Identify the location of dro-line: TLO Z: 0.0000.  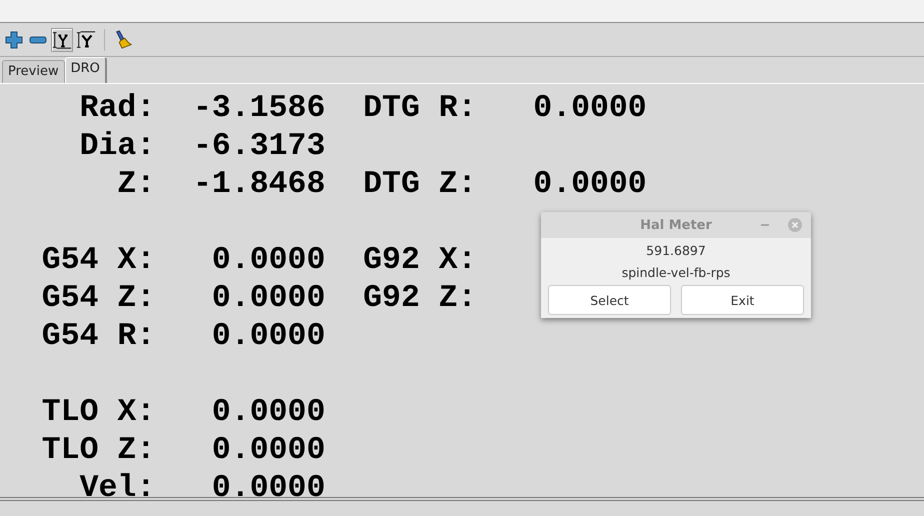
(183, 451).